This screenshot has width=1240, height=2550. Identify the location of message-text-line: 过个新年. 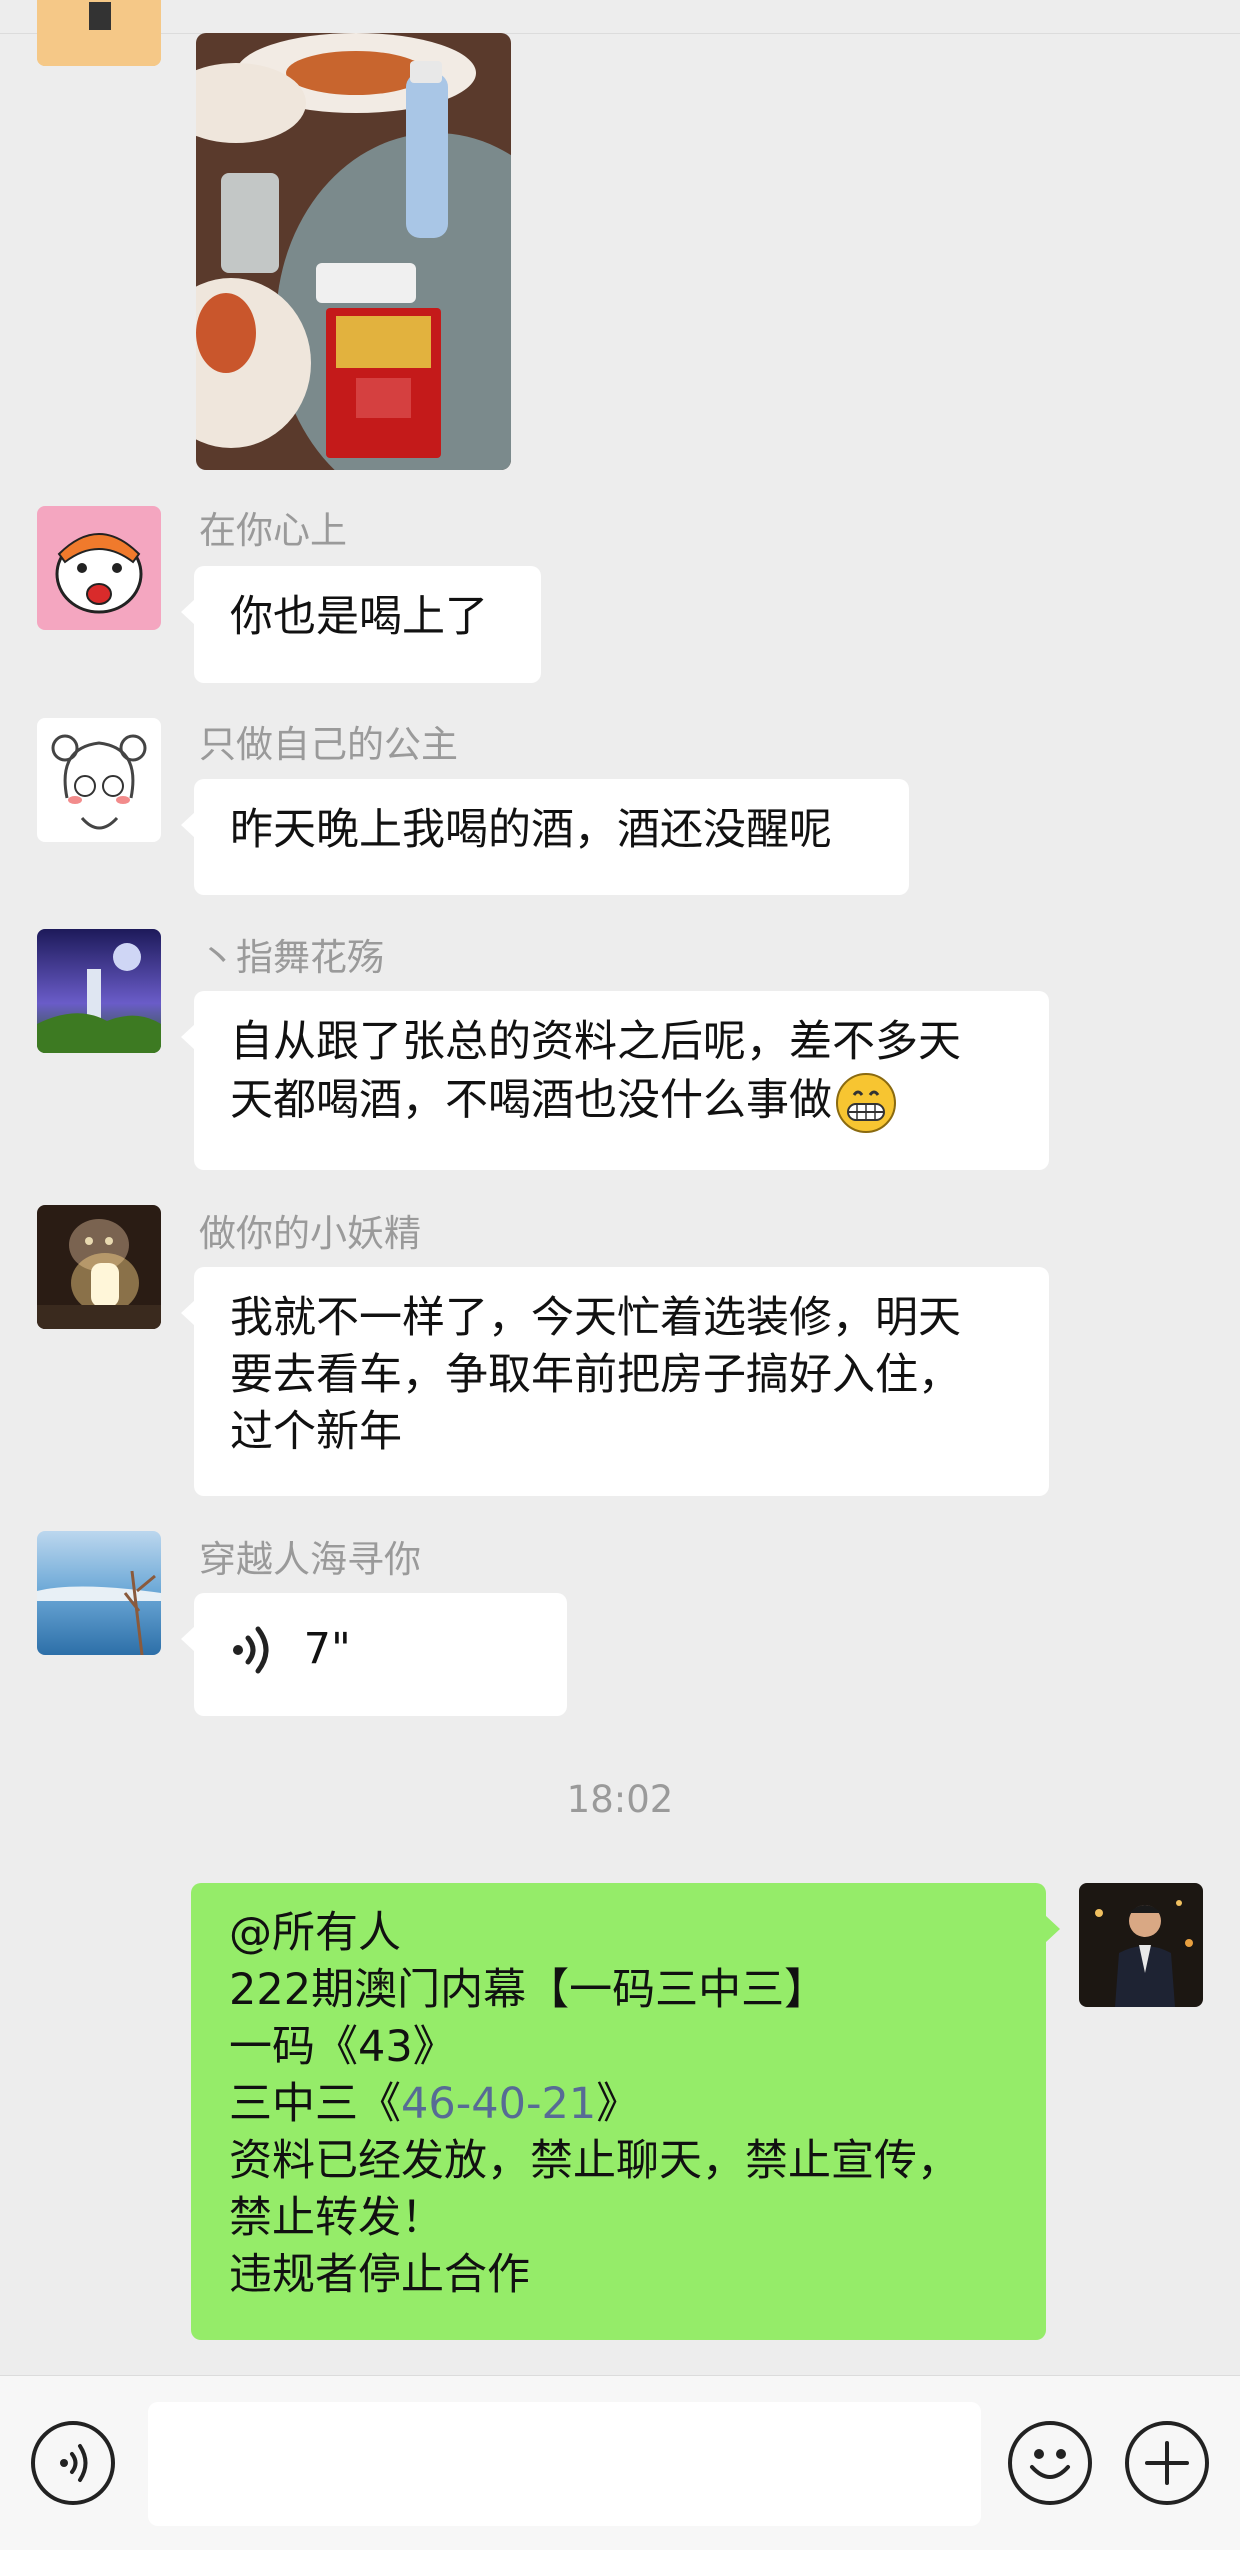
(316, 1432).